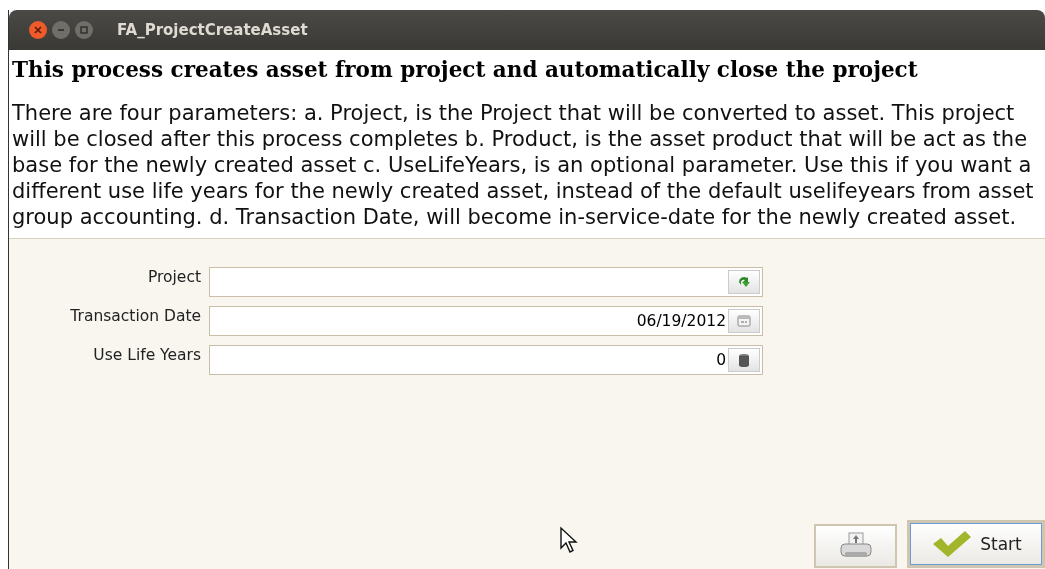  What do you see at coordinates (146, 354) in the screenshot?
I see `field-label: Use Life Years` at bounding box center [146, 354].